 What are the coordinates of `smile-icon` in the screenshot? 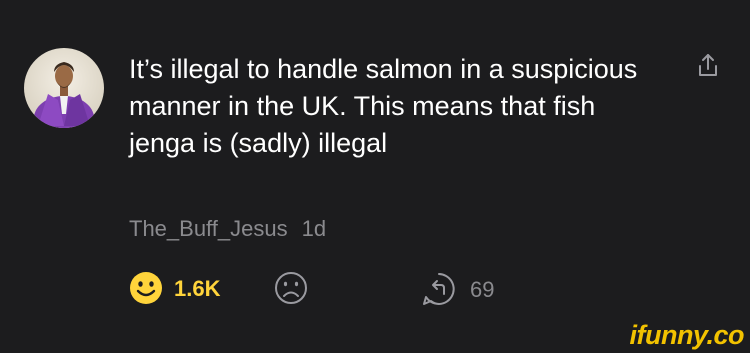 It's located at (146, 288).